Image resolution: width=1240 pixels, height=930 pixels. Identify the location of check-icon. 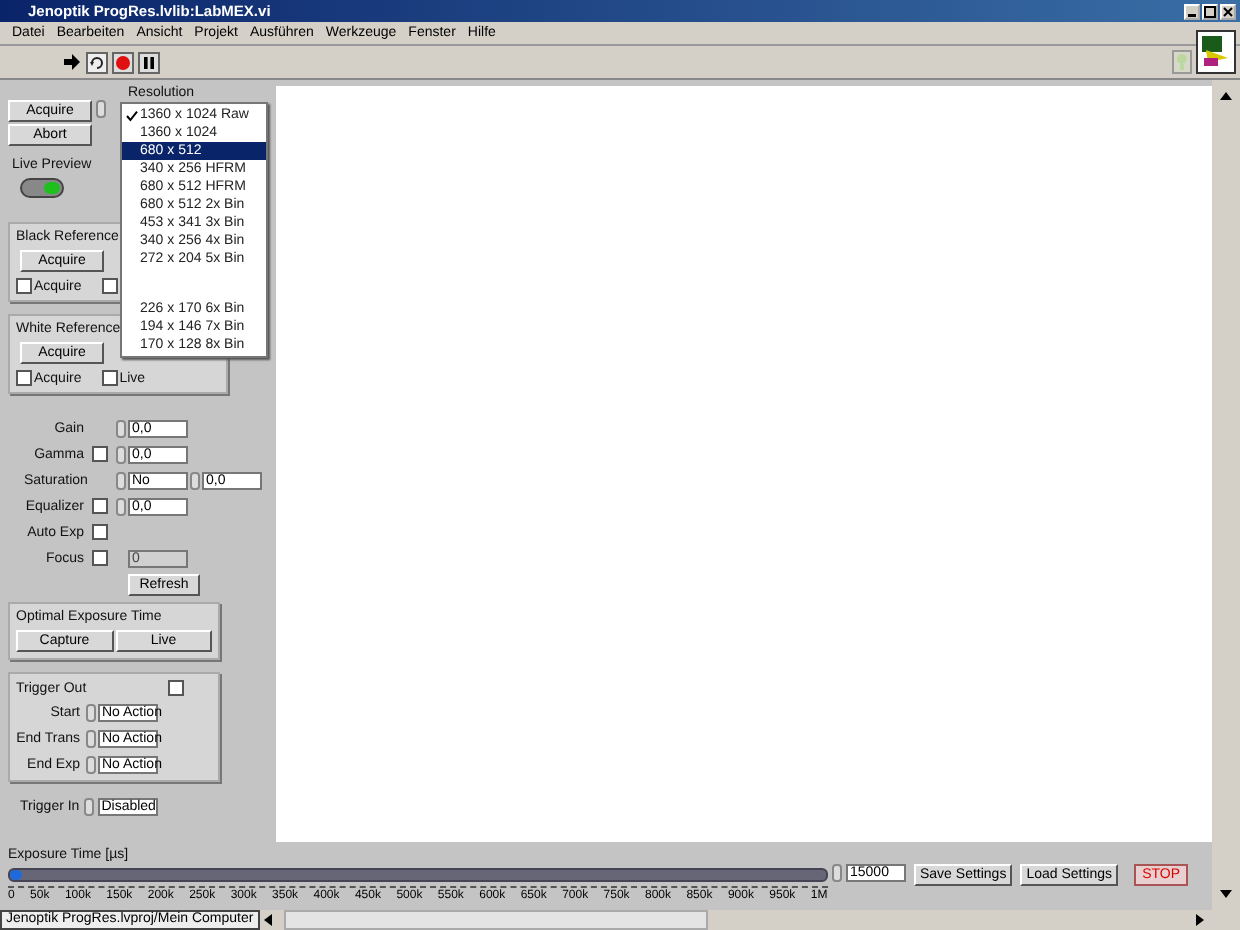
(131, 115).